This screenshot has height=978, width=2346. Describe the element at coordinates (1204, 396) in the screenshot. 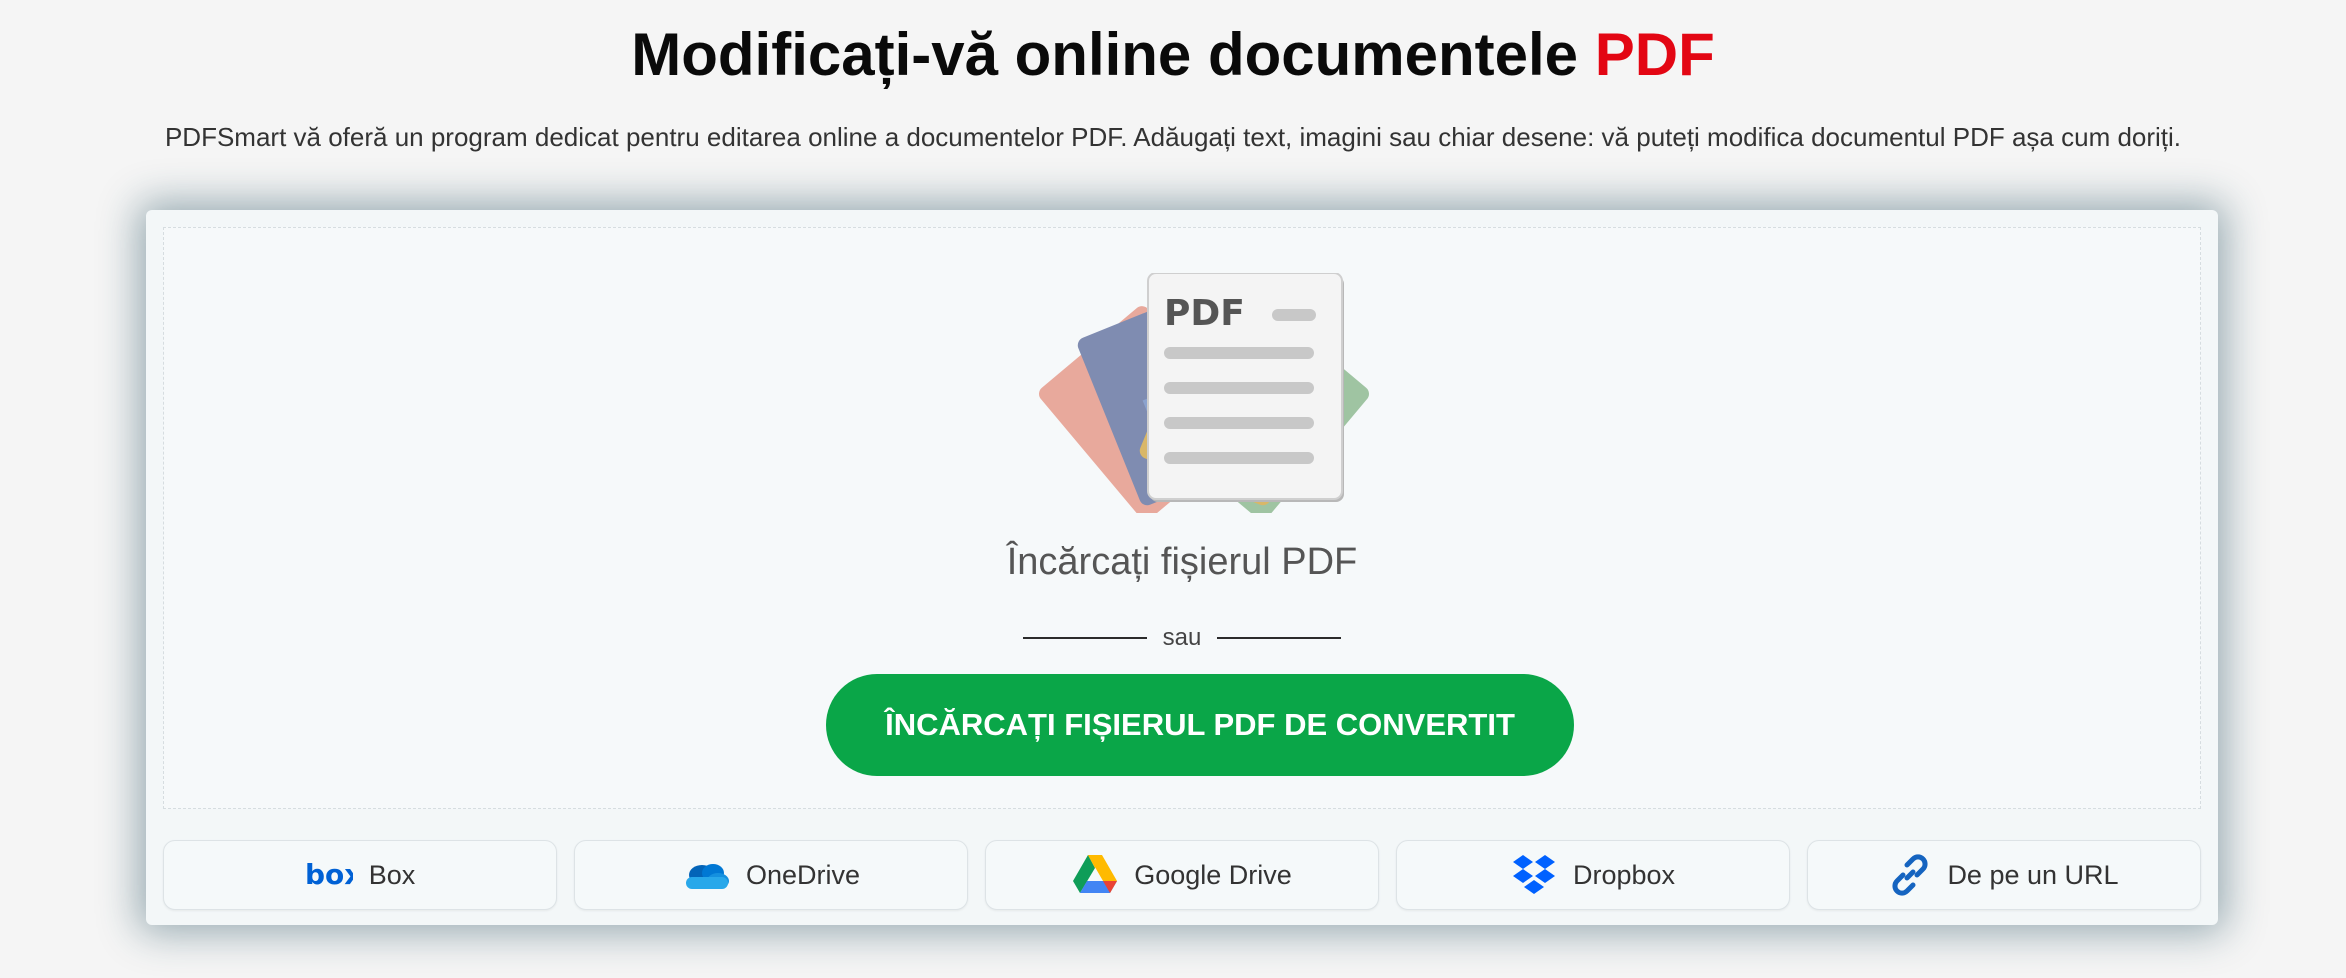

I see `pdf-document-stack-icon: P X PDF` at that location.